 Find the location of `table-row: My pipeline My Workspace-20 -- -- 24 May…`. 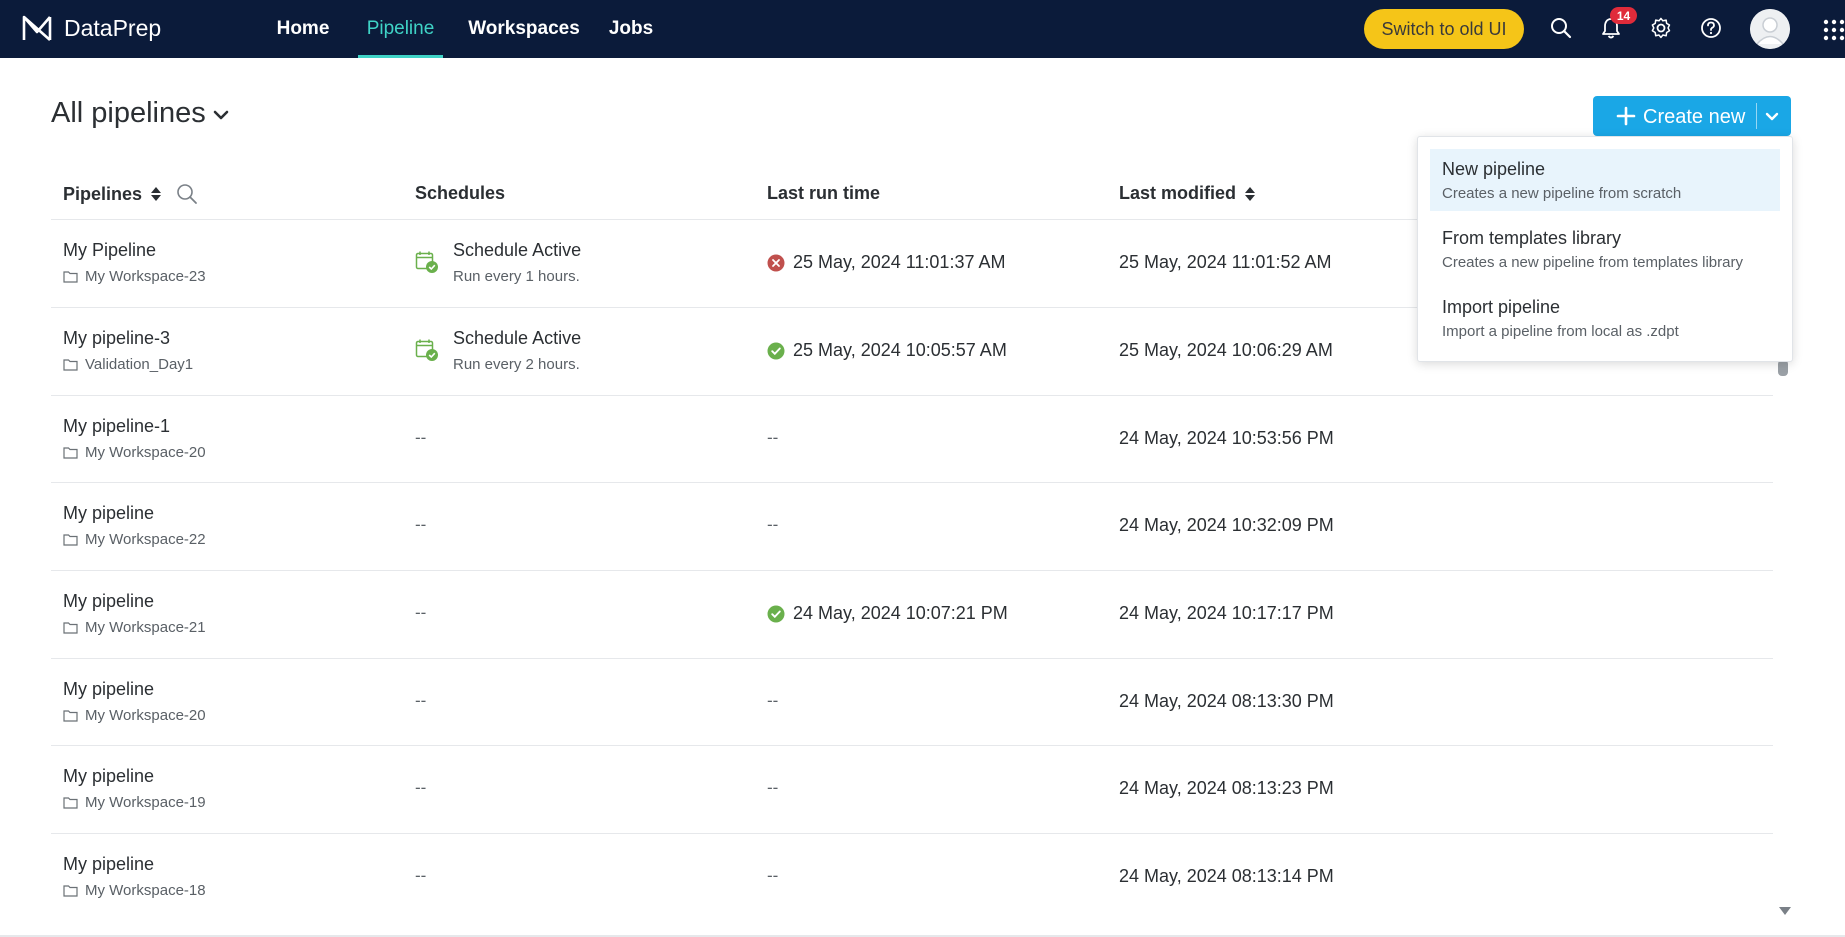

table-row: My pipeline My Workspace-20 -- -- 24 May… is located at coordinates (912, 702).